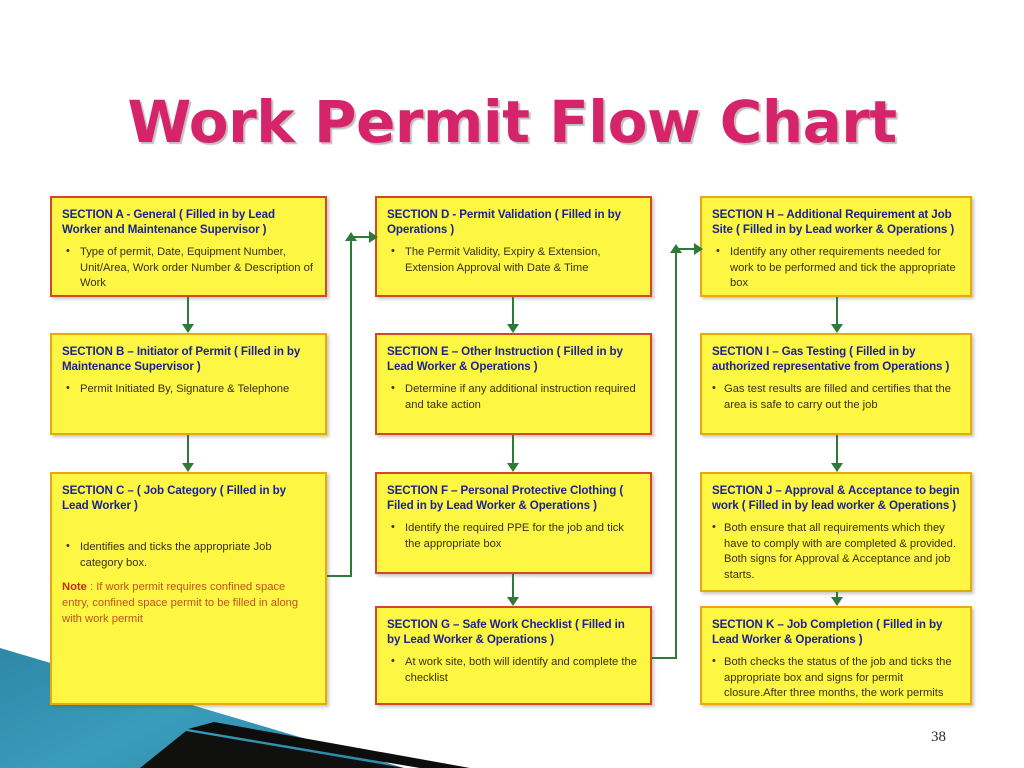  I want to click on arrowhead-f-to-g, so click(513, 601).